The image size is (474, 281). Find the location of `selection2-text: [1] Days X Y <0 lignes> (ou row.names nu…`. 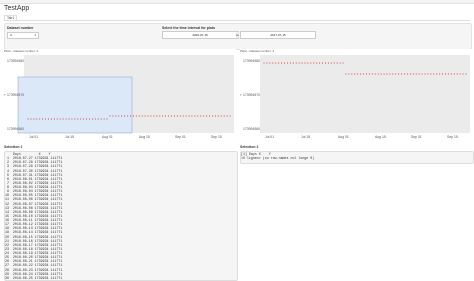

selection2-text: [1] Days X Y <0 lignes> (ou row.names nu… is located at coordinates (357, 156).